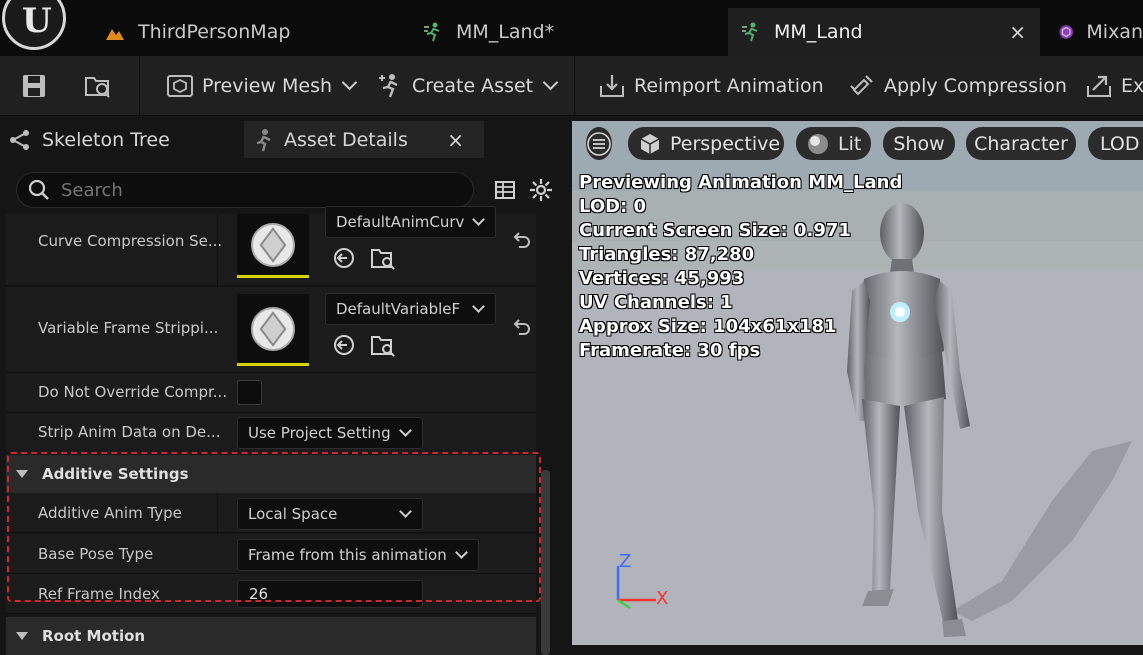 The image size is (1143, 655). I want to click on tab-mixamo: Mixan, so click(1096, 32).